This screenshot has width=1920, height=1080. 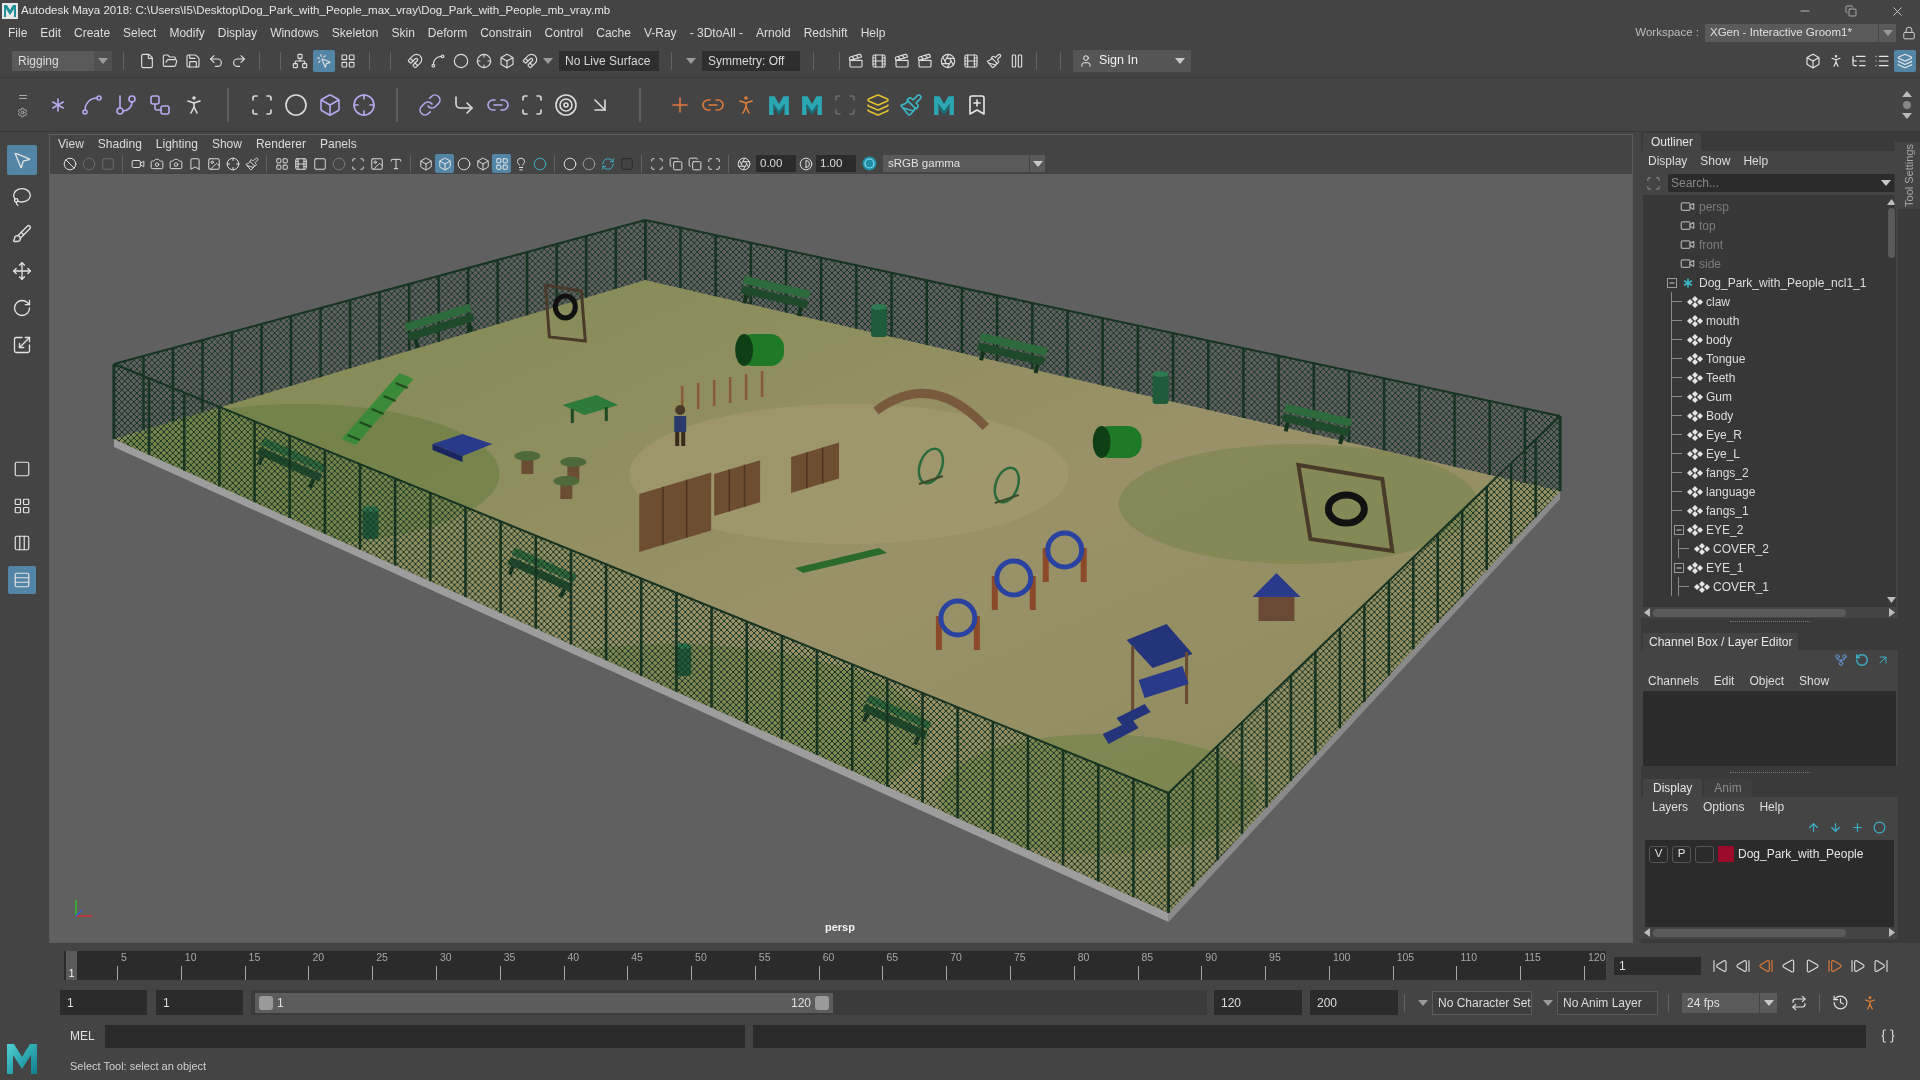 What do you see at coordinates (1858, 966) in the screenshot?
I see `step-forward-icon` at bounding box center [1858, 966].